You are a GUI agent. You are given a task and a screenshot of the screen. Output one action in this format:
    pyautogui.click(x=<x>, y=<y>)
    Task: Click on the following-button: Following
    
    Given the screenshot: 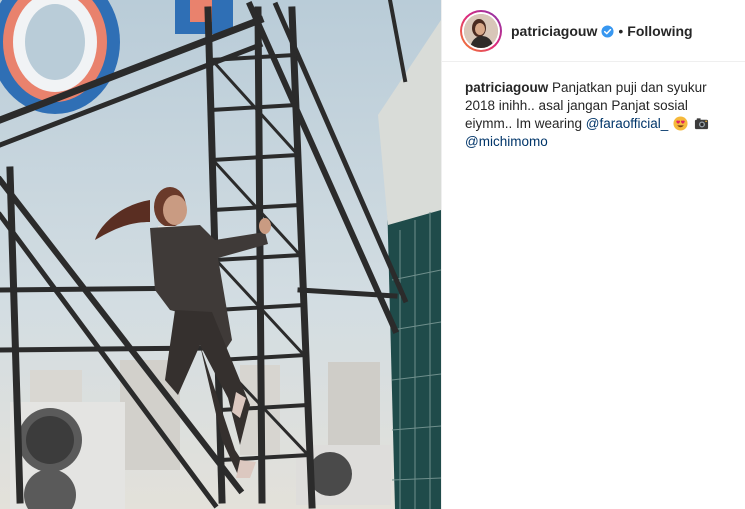 What is the action you would take?
    pyautogui.click(x=659, y=31)
    